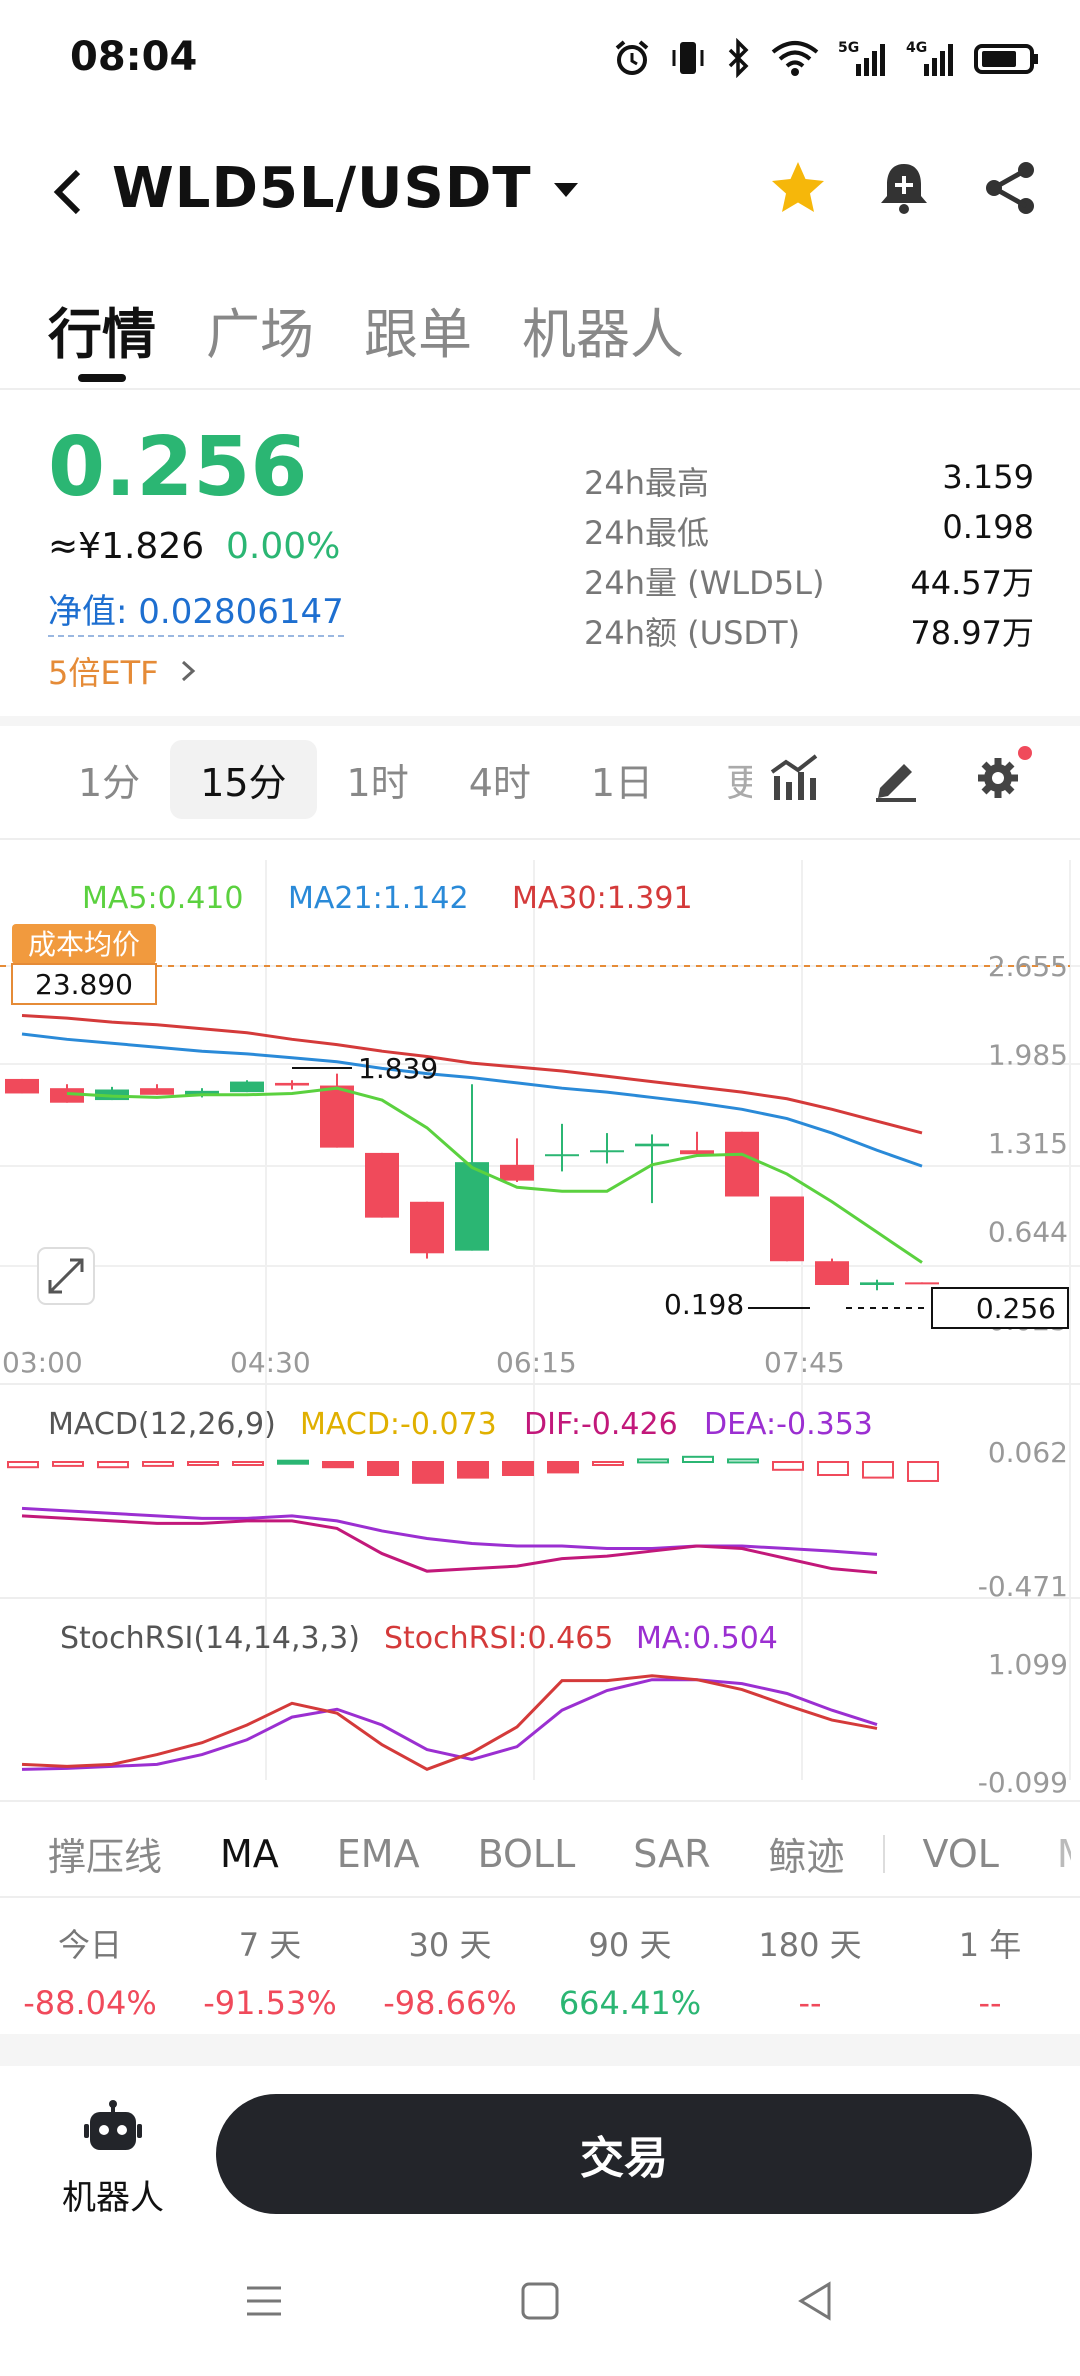 The height and width of the screenshot is (2376, 1080). I want to click on alert-button, so click(904, 188).